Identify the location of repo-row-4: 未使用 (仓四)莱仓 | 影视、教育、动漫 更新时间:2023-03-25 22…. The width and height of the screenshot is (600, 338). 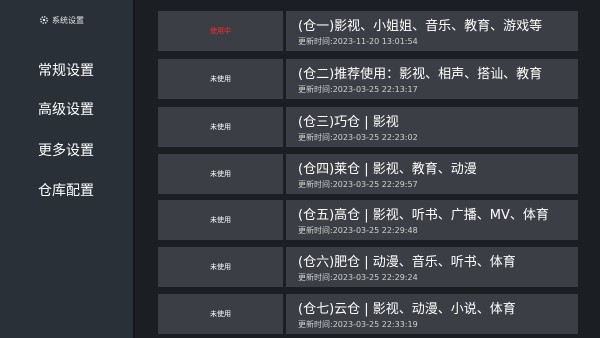
(368, 174).